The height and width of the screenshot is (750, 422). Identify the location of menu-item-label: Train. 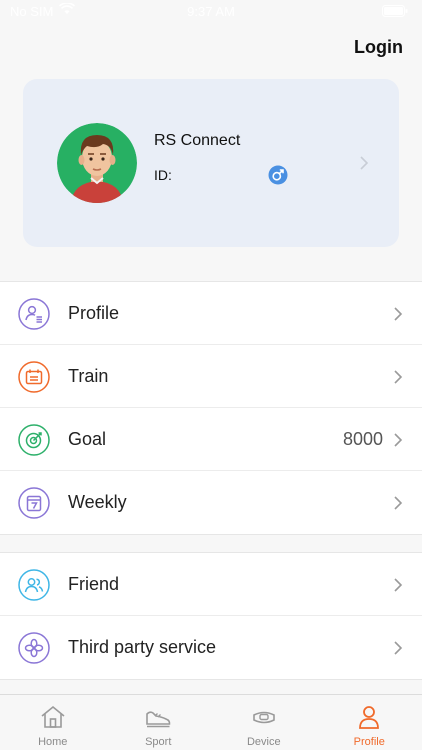
(88, 376).